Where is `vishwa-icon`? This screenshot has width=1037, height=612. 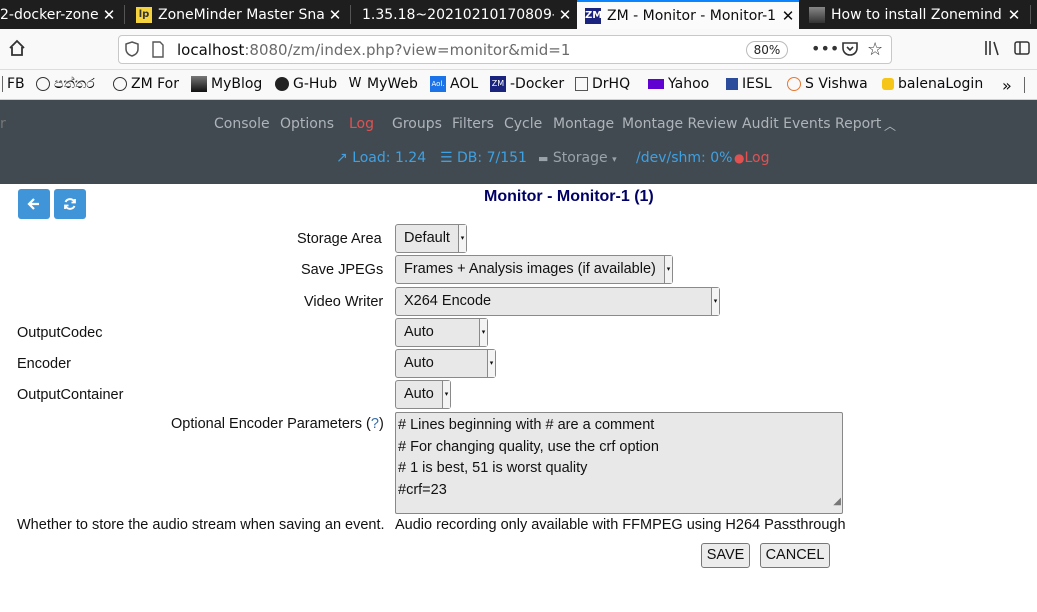
vishwa-icon is located at coordinates (794, 84).